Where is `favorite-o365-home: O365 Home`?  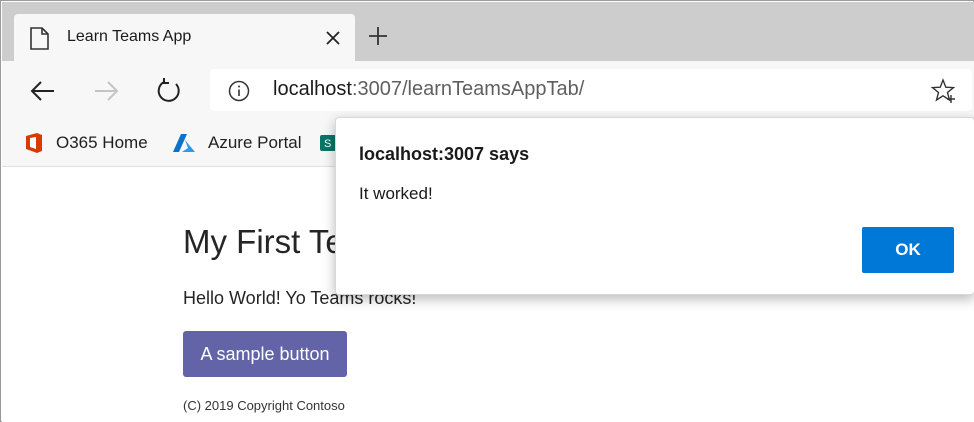 favorite-o365-home: O365 Home is located at coordinates (86, 143).